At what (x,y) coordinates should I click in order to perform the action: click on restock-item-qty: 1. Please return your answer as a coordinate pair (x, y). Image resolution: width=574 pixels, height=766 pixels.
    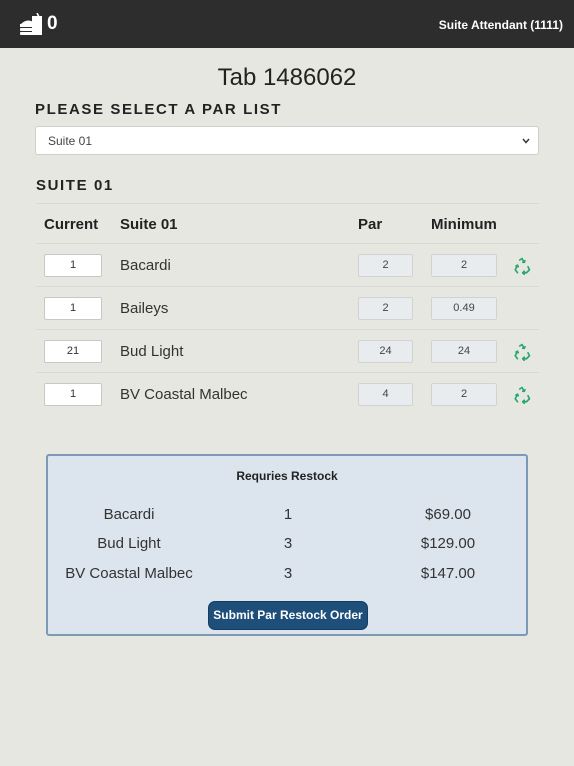
    Looking at the image, I should click on (288, 514).